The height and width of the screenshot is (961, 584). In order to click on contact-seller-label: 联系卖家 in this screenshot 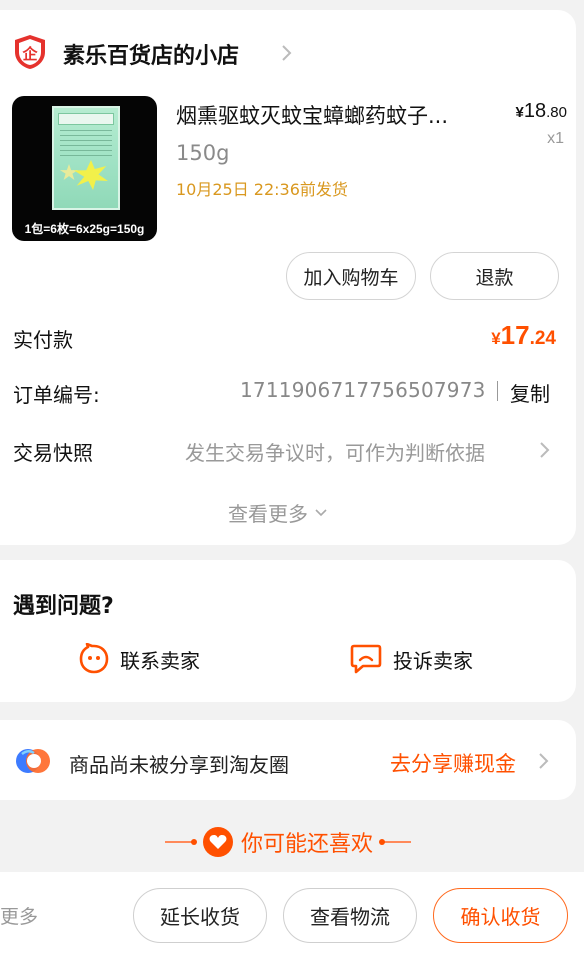, I will do `click(160, 660)`.